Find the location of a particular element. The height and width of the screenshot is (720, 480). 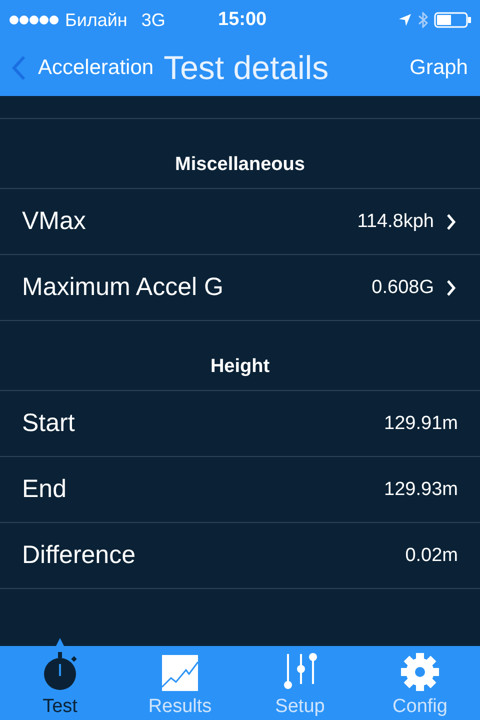

row-label: End is located at coordinates (45, 489).